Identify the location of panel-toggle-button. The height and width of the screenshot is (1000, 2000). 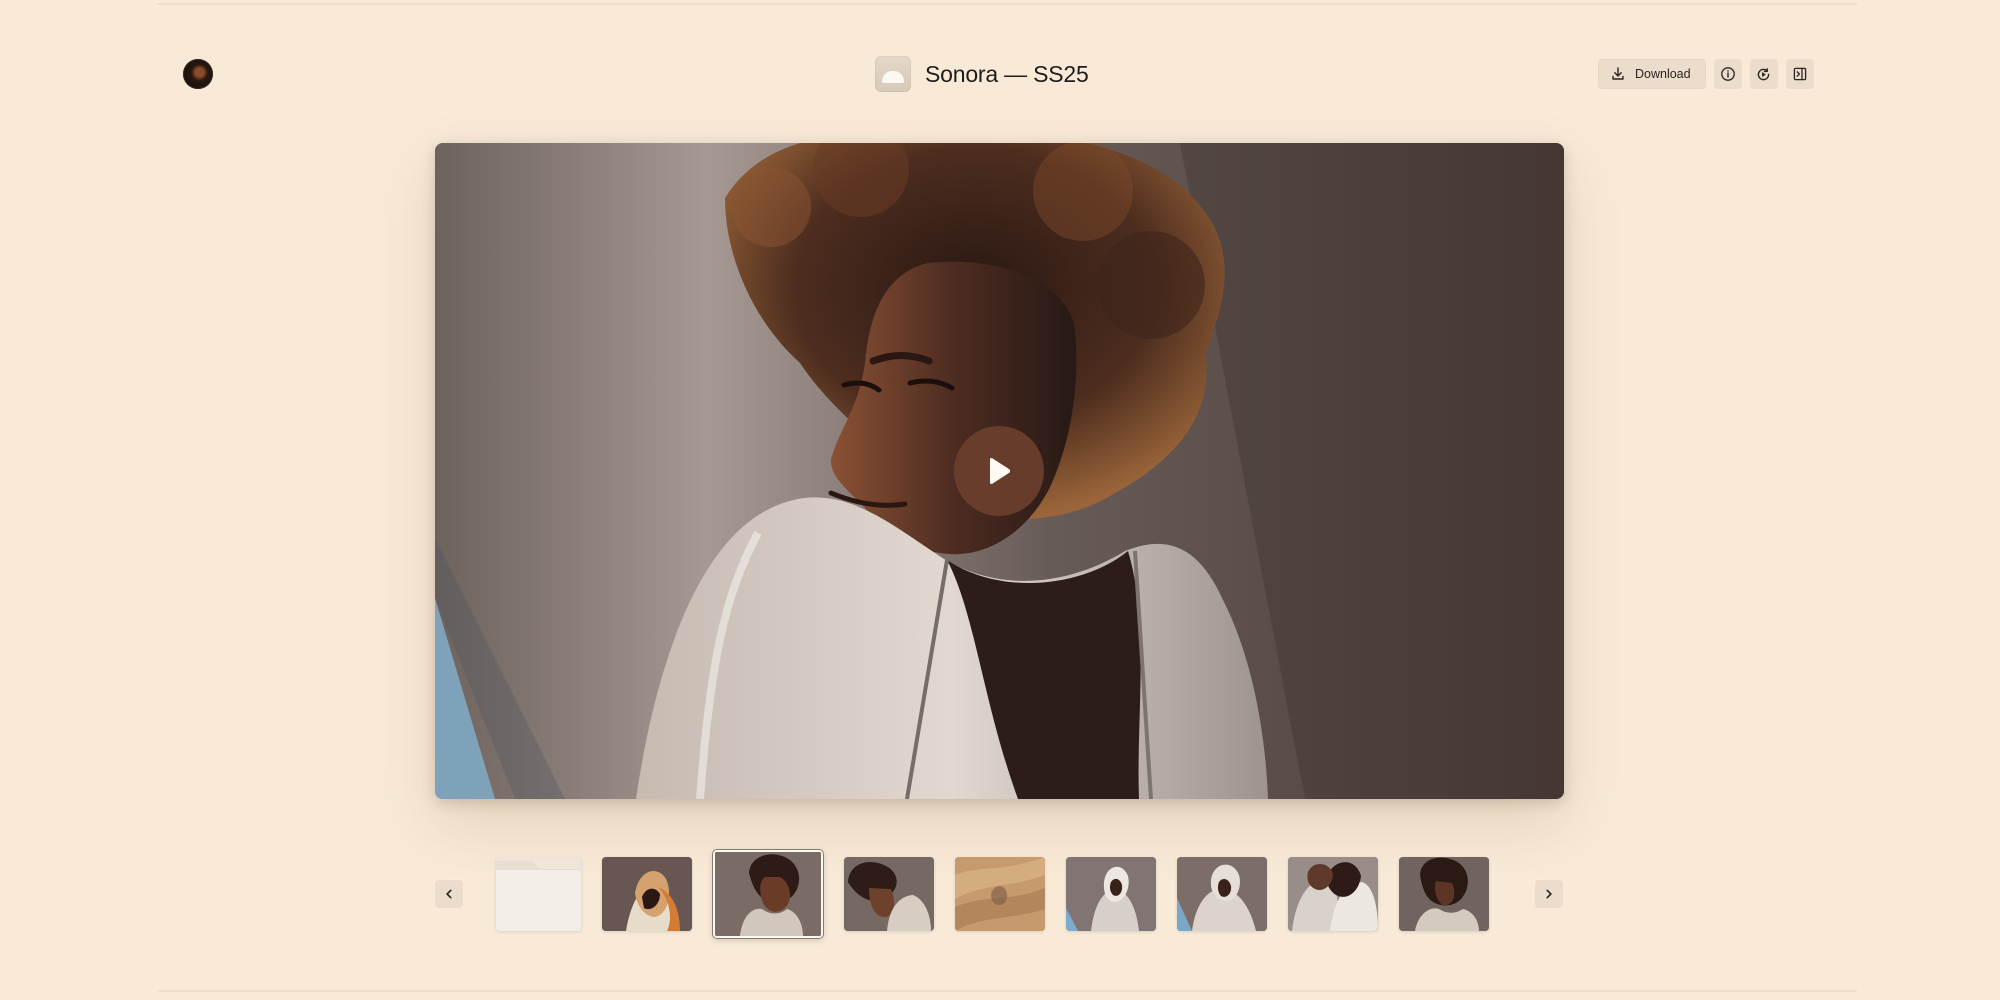
(1799, 74).